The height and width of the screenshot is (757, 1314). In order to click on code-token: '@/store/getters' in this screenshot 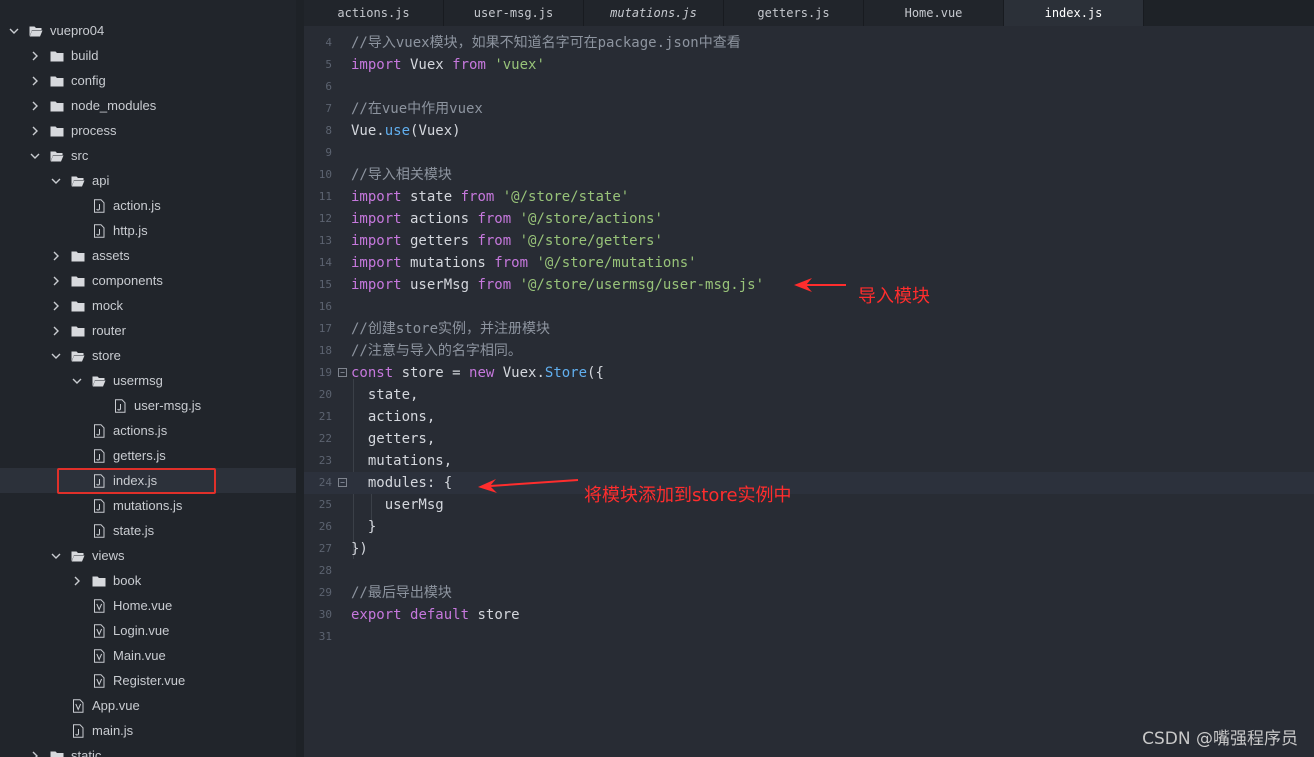, I will do `click(591, 241)`.